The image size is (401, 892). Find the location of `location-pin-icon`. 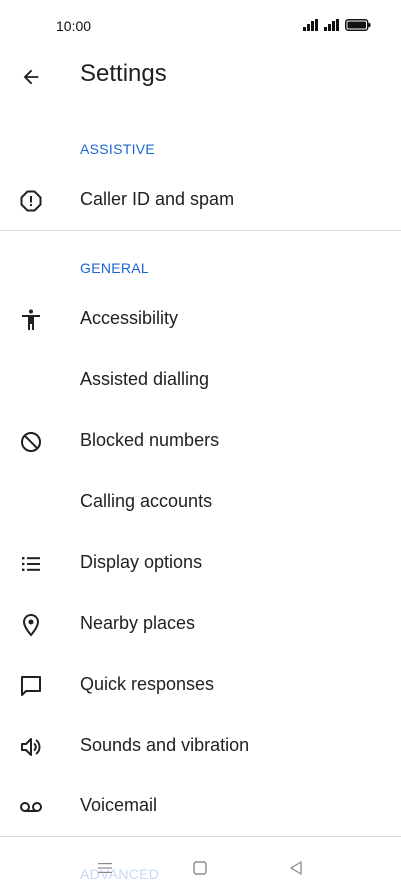

location-pin-icon is located at coordinates (31, 625).